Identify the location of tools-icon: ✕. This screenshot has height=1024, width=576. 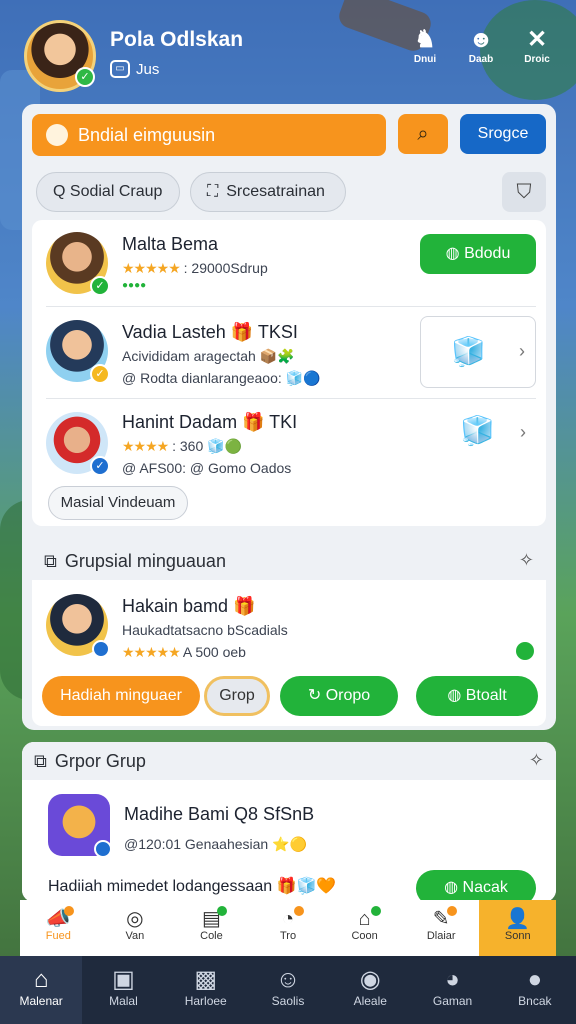
(537, 39).